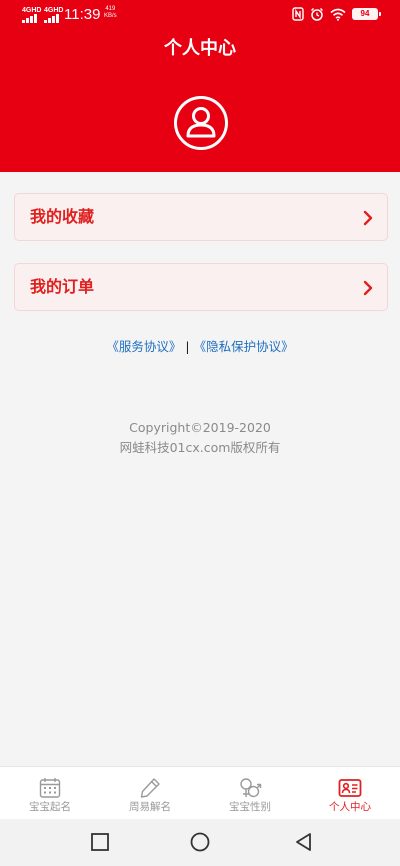 This screenshot has height=866, width=400. I want to click on network-speed: 419 KB/s, so click(110, 13).